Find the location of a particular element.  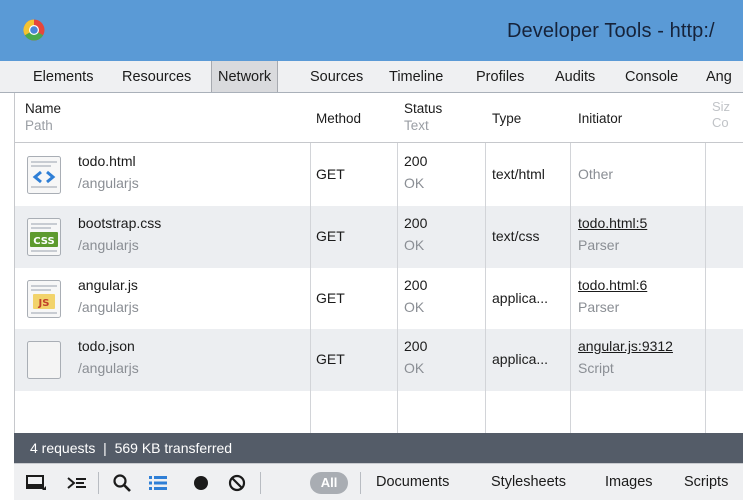

console-icon is located at coordinates (77, 483).